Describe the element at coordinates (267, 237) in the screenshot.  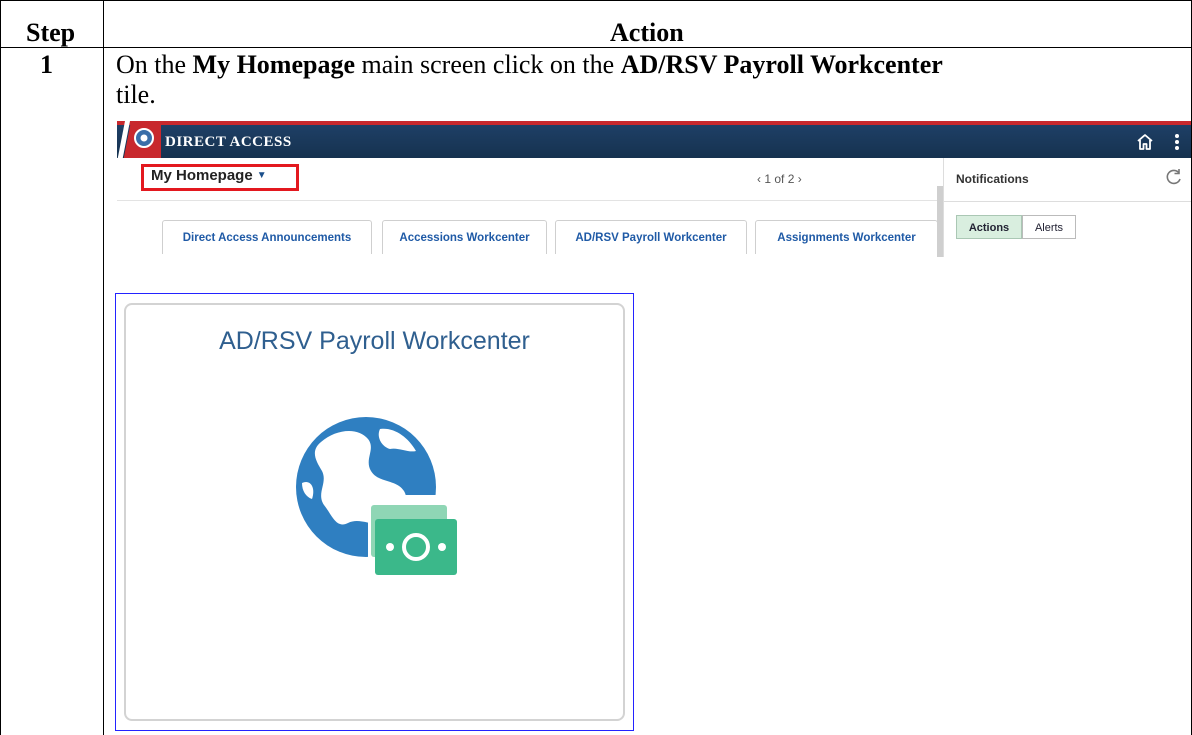
I see `tab-direct-access-announcements: Direct Access Announcements` at that location.